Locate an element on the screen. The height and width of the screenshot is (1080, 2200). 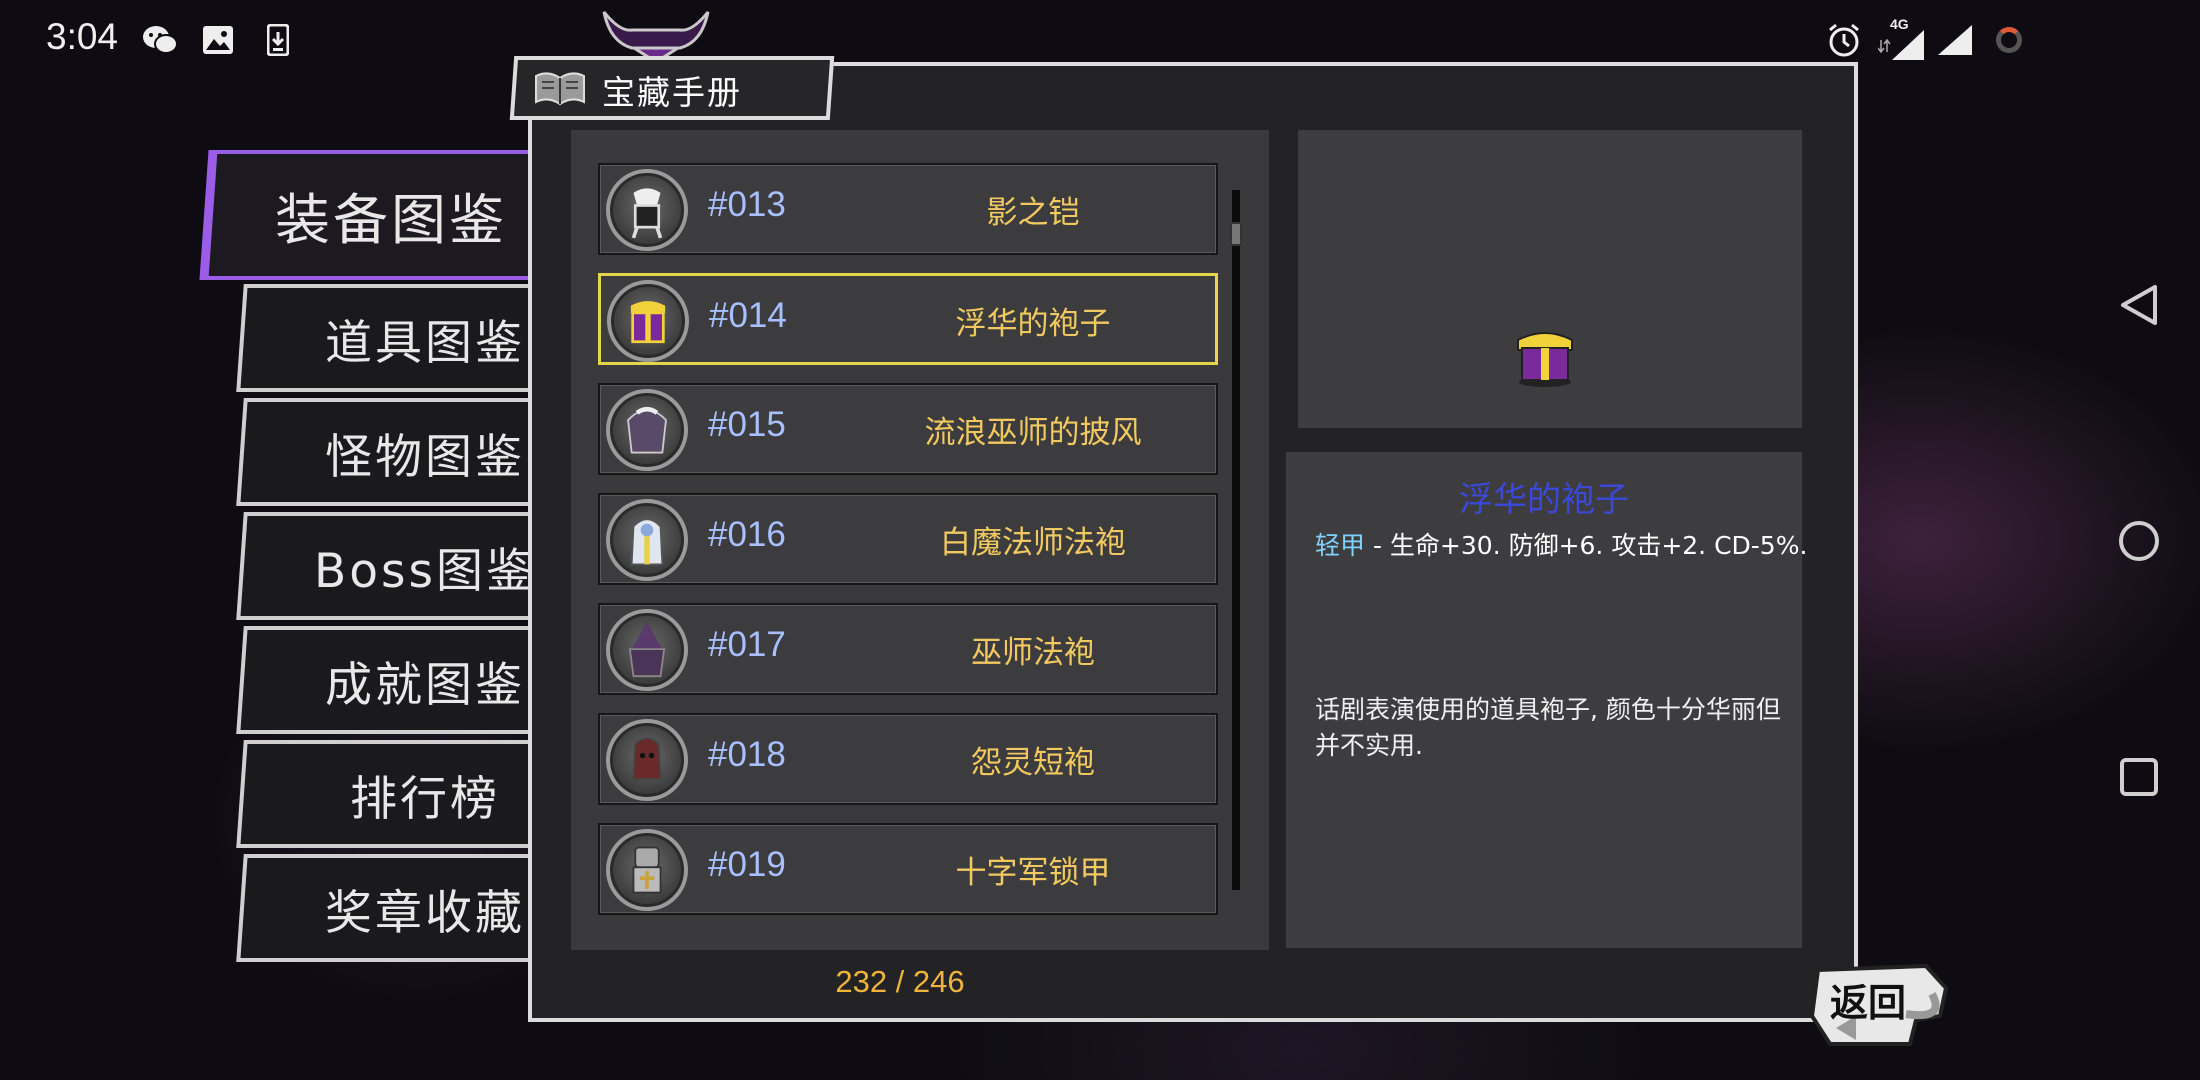
item-name: 影之铠 is located at coordinates (1033, 213).